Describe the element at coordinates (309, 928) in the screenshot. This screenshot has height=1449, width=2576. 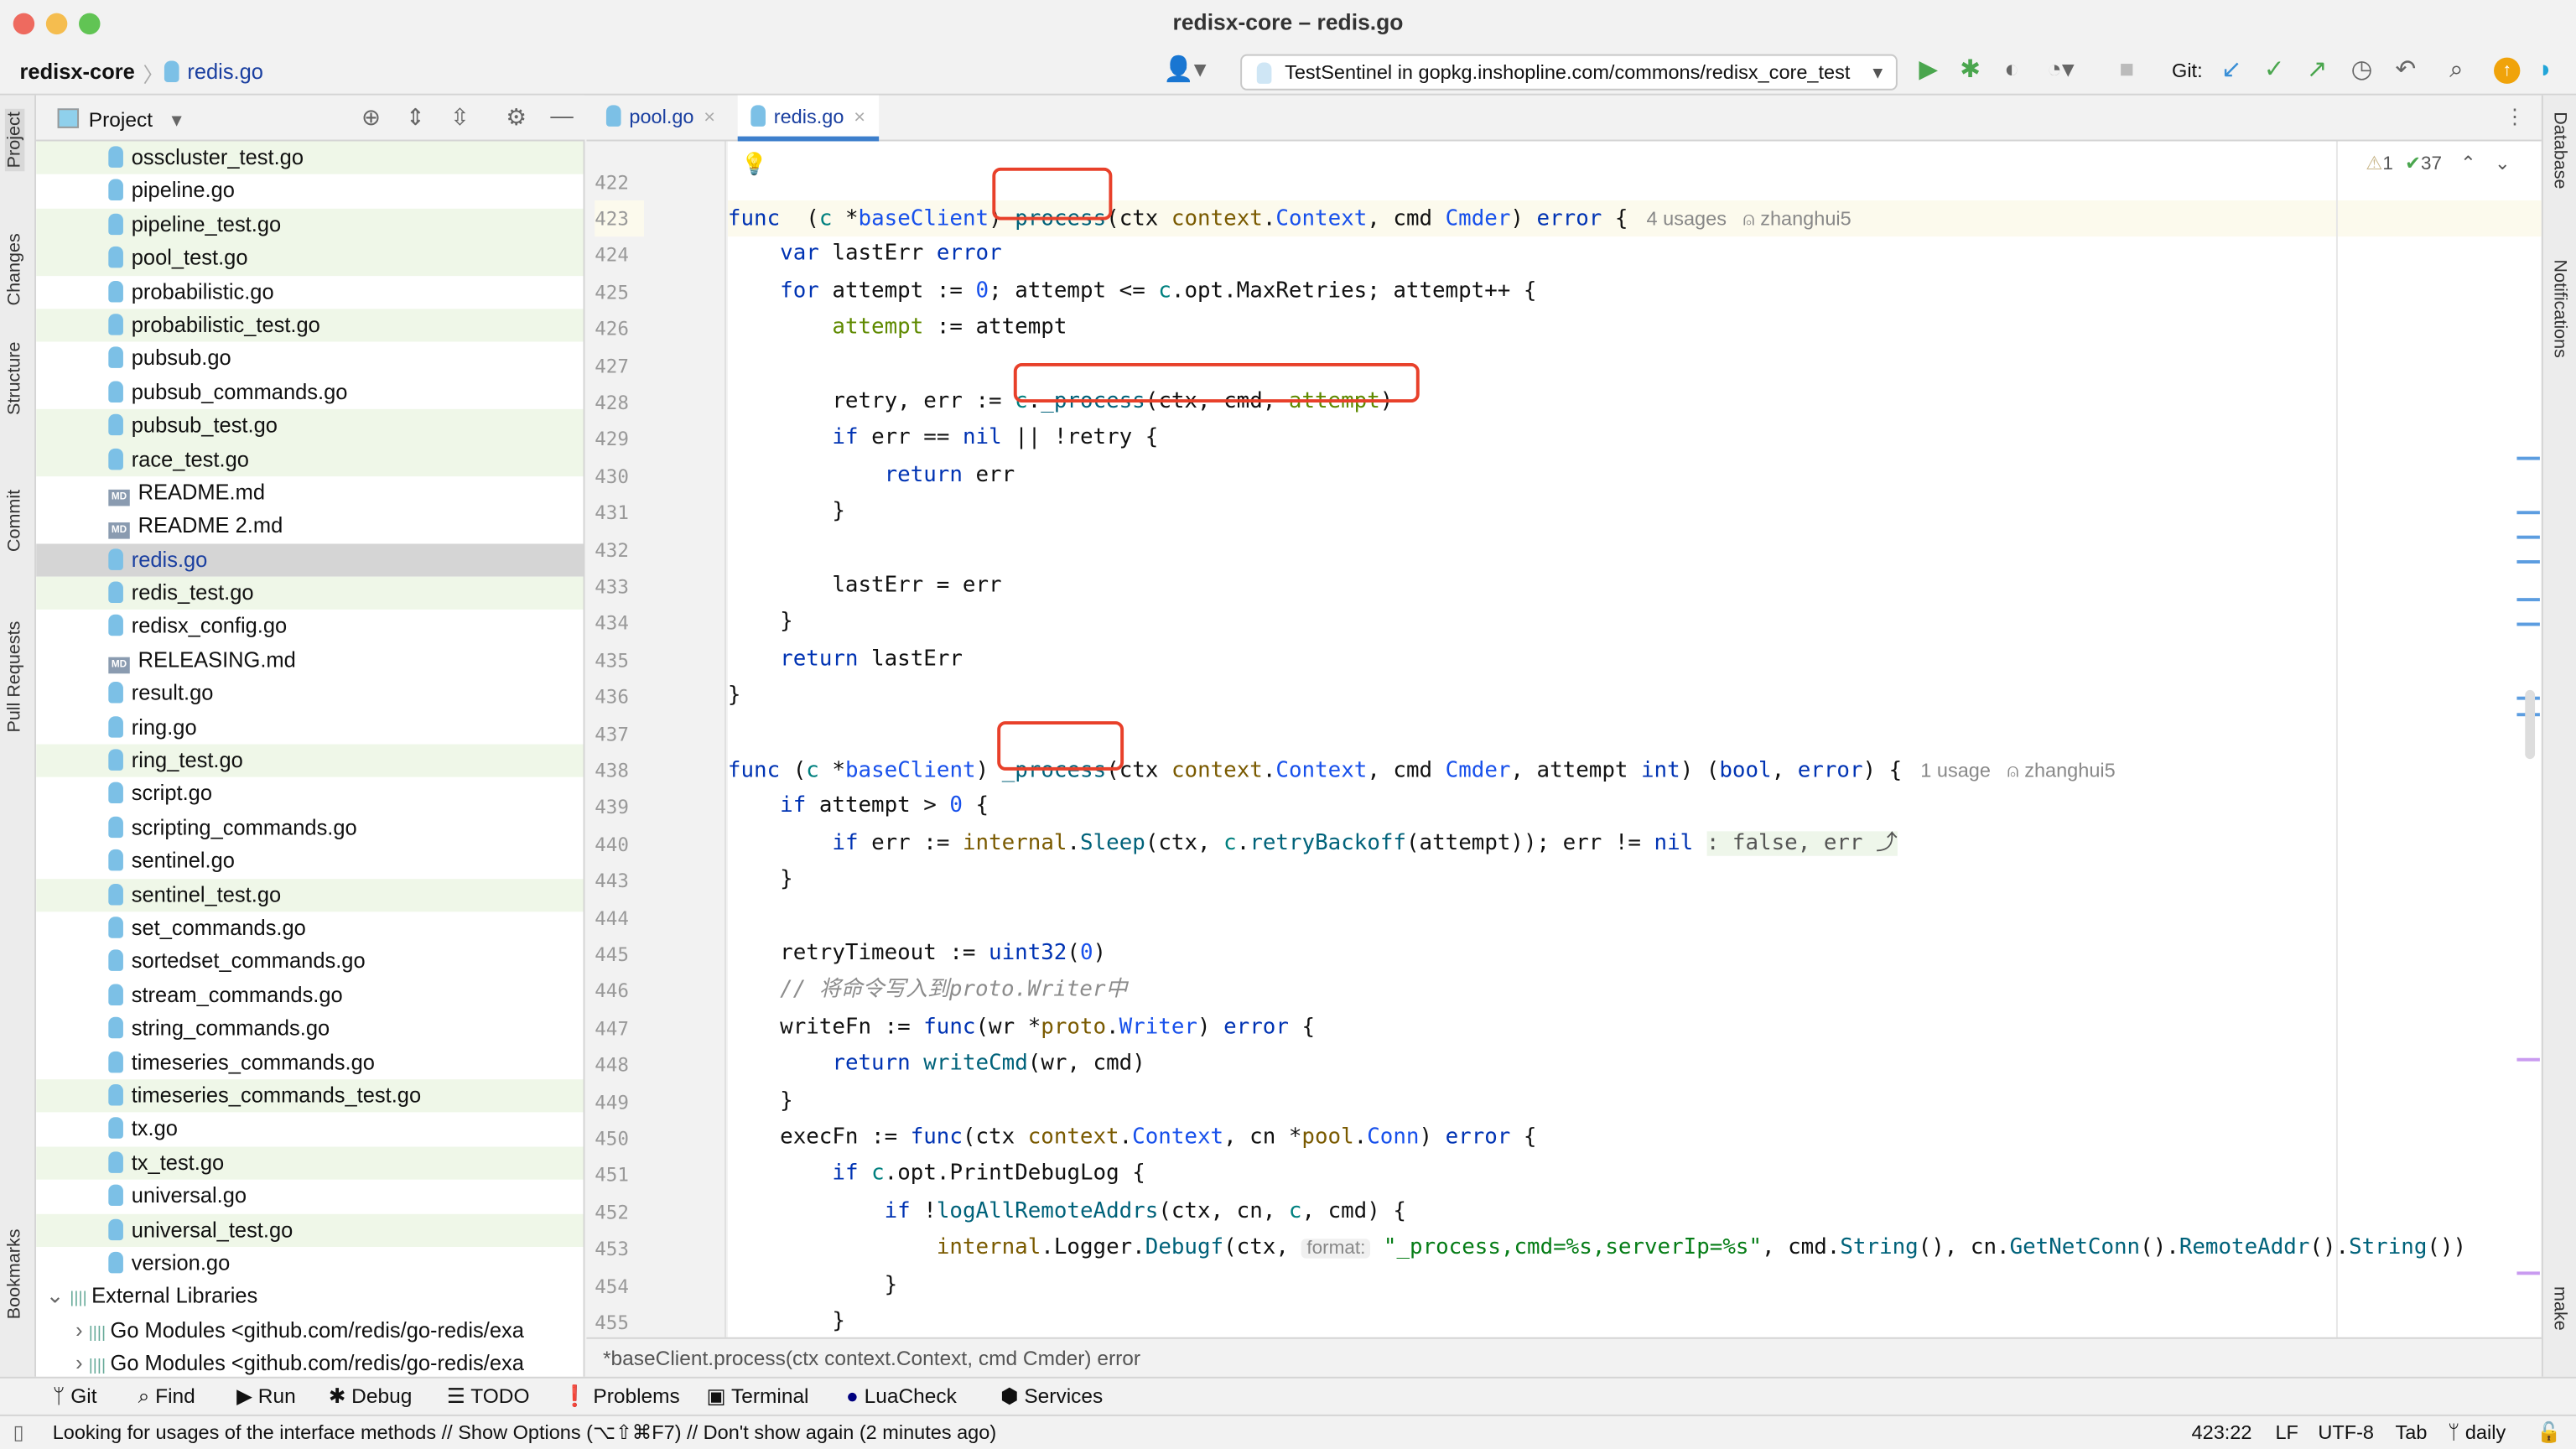
I see `tree-item-file: set_commands.go` at that location.